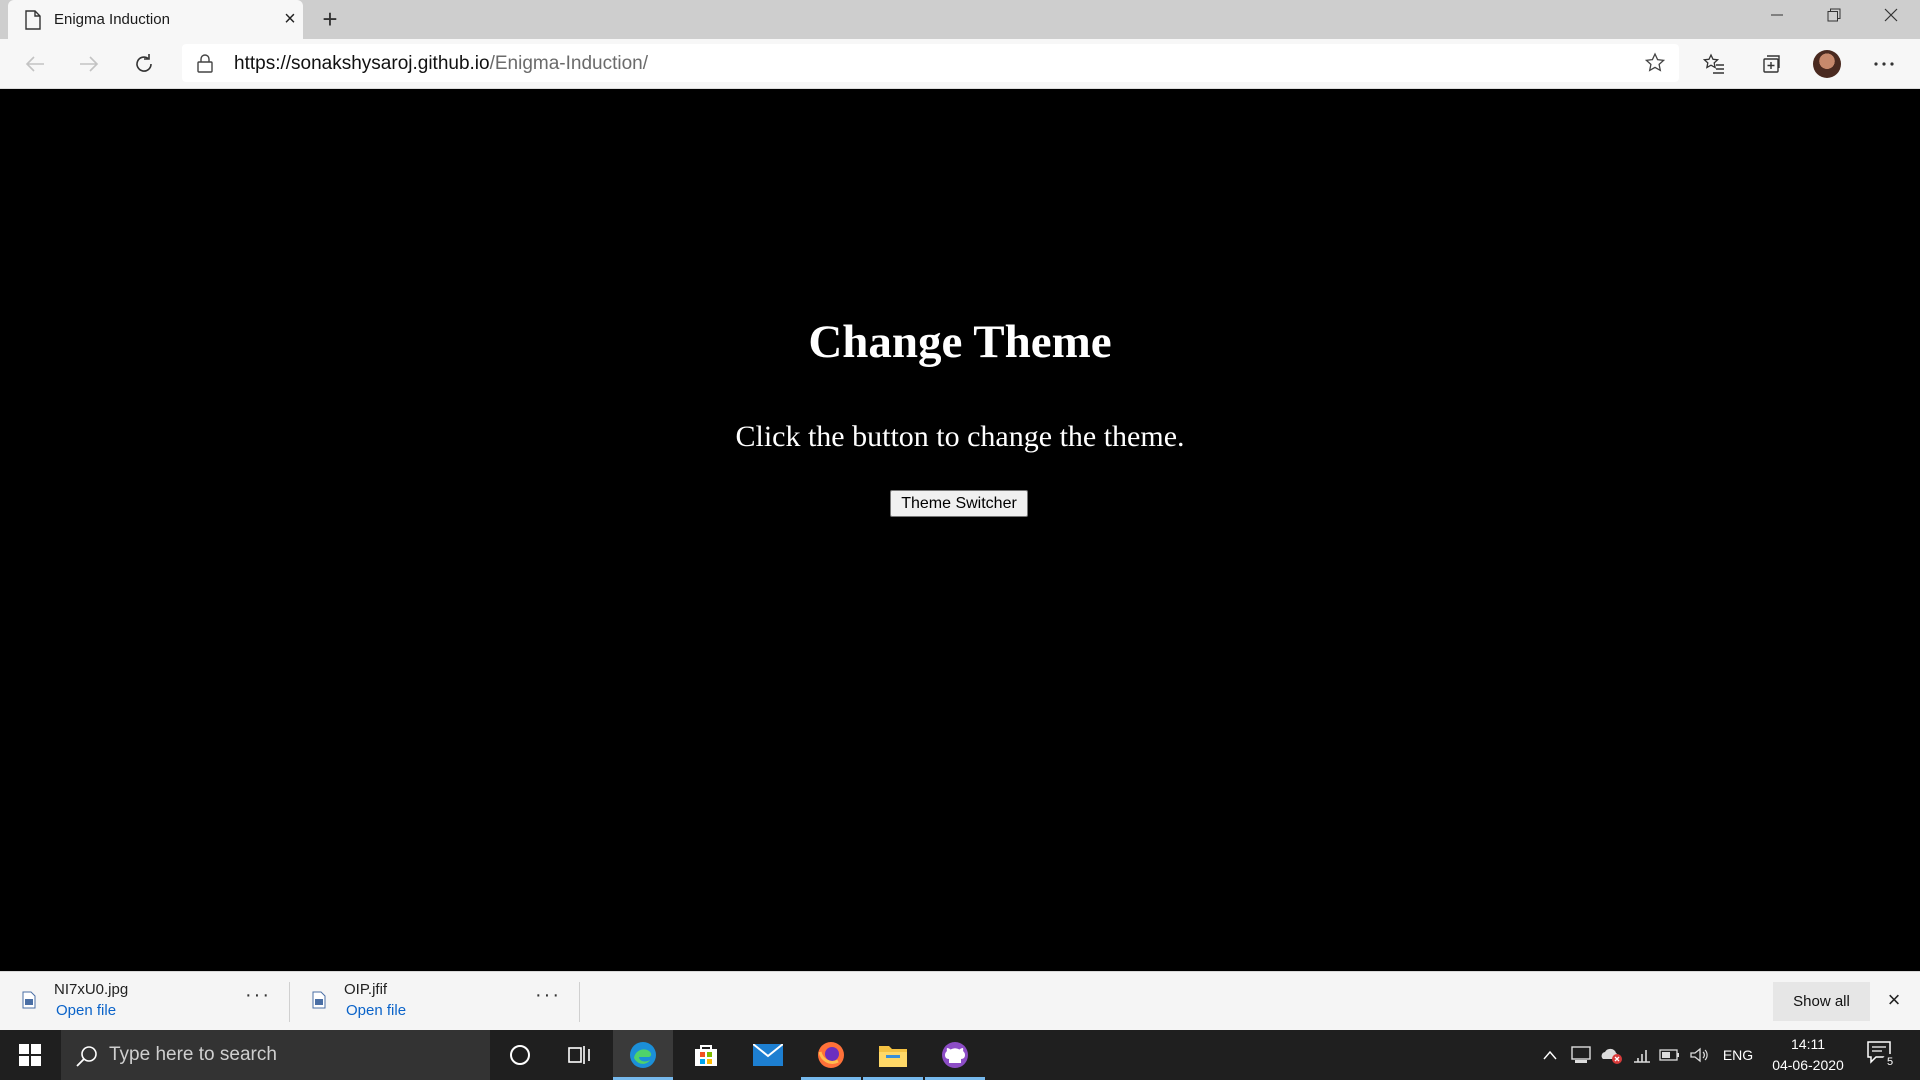 This screenshot has width=1920, height=1080. Describe the element at coordinates (1808, 1055) in the screenshot. I see `system-clock: 14:11 04-06-2020` at that location.